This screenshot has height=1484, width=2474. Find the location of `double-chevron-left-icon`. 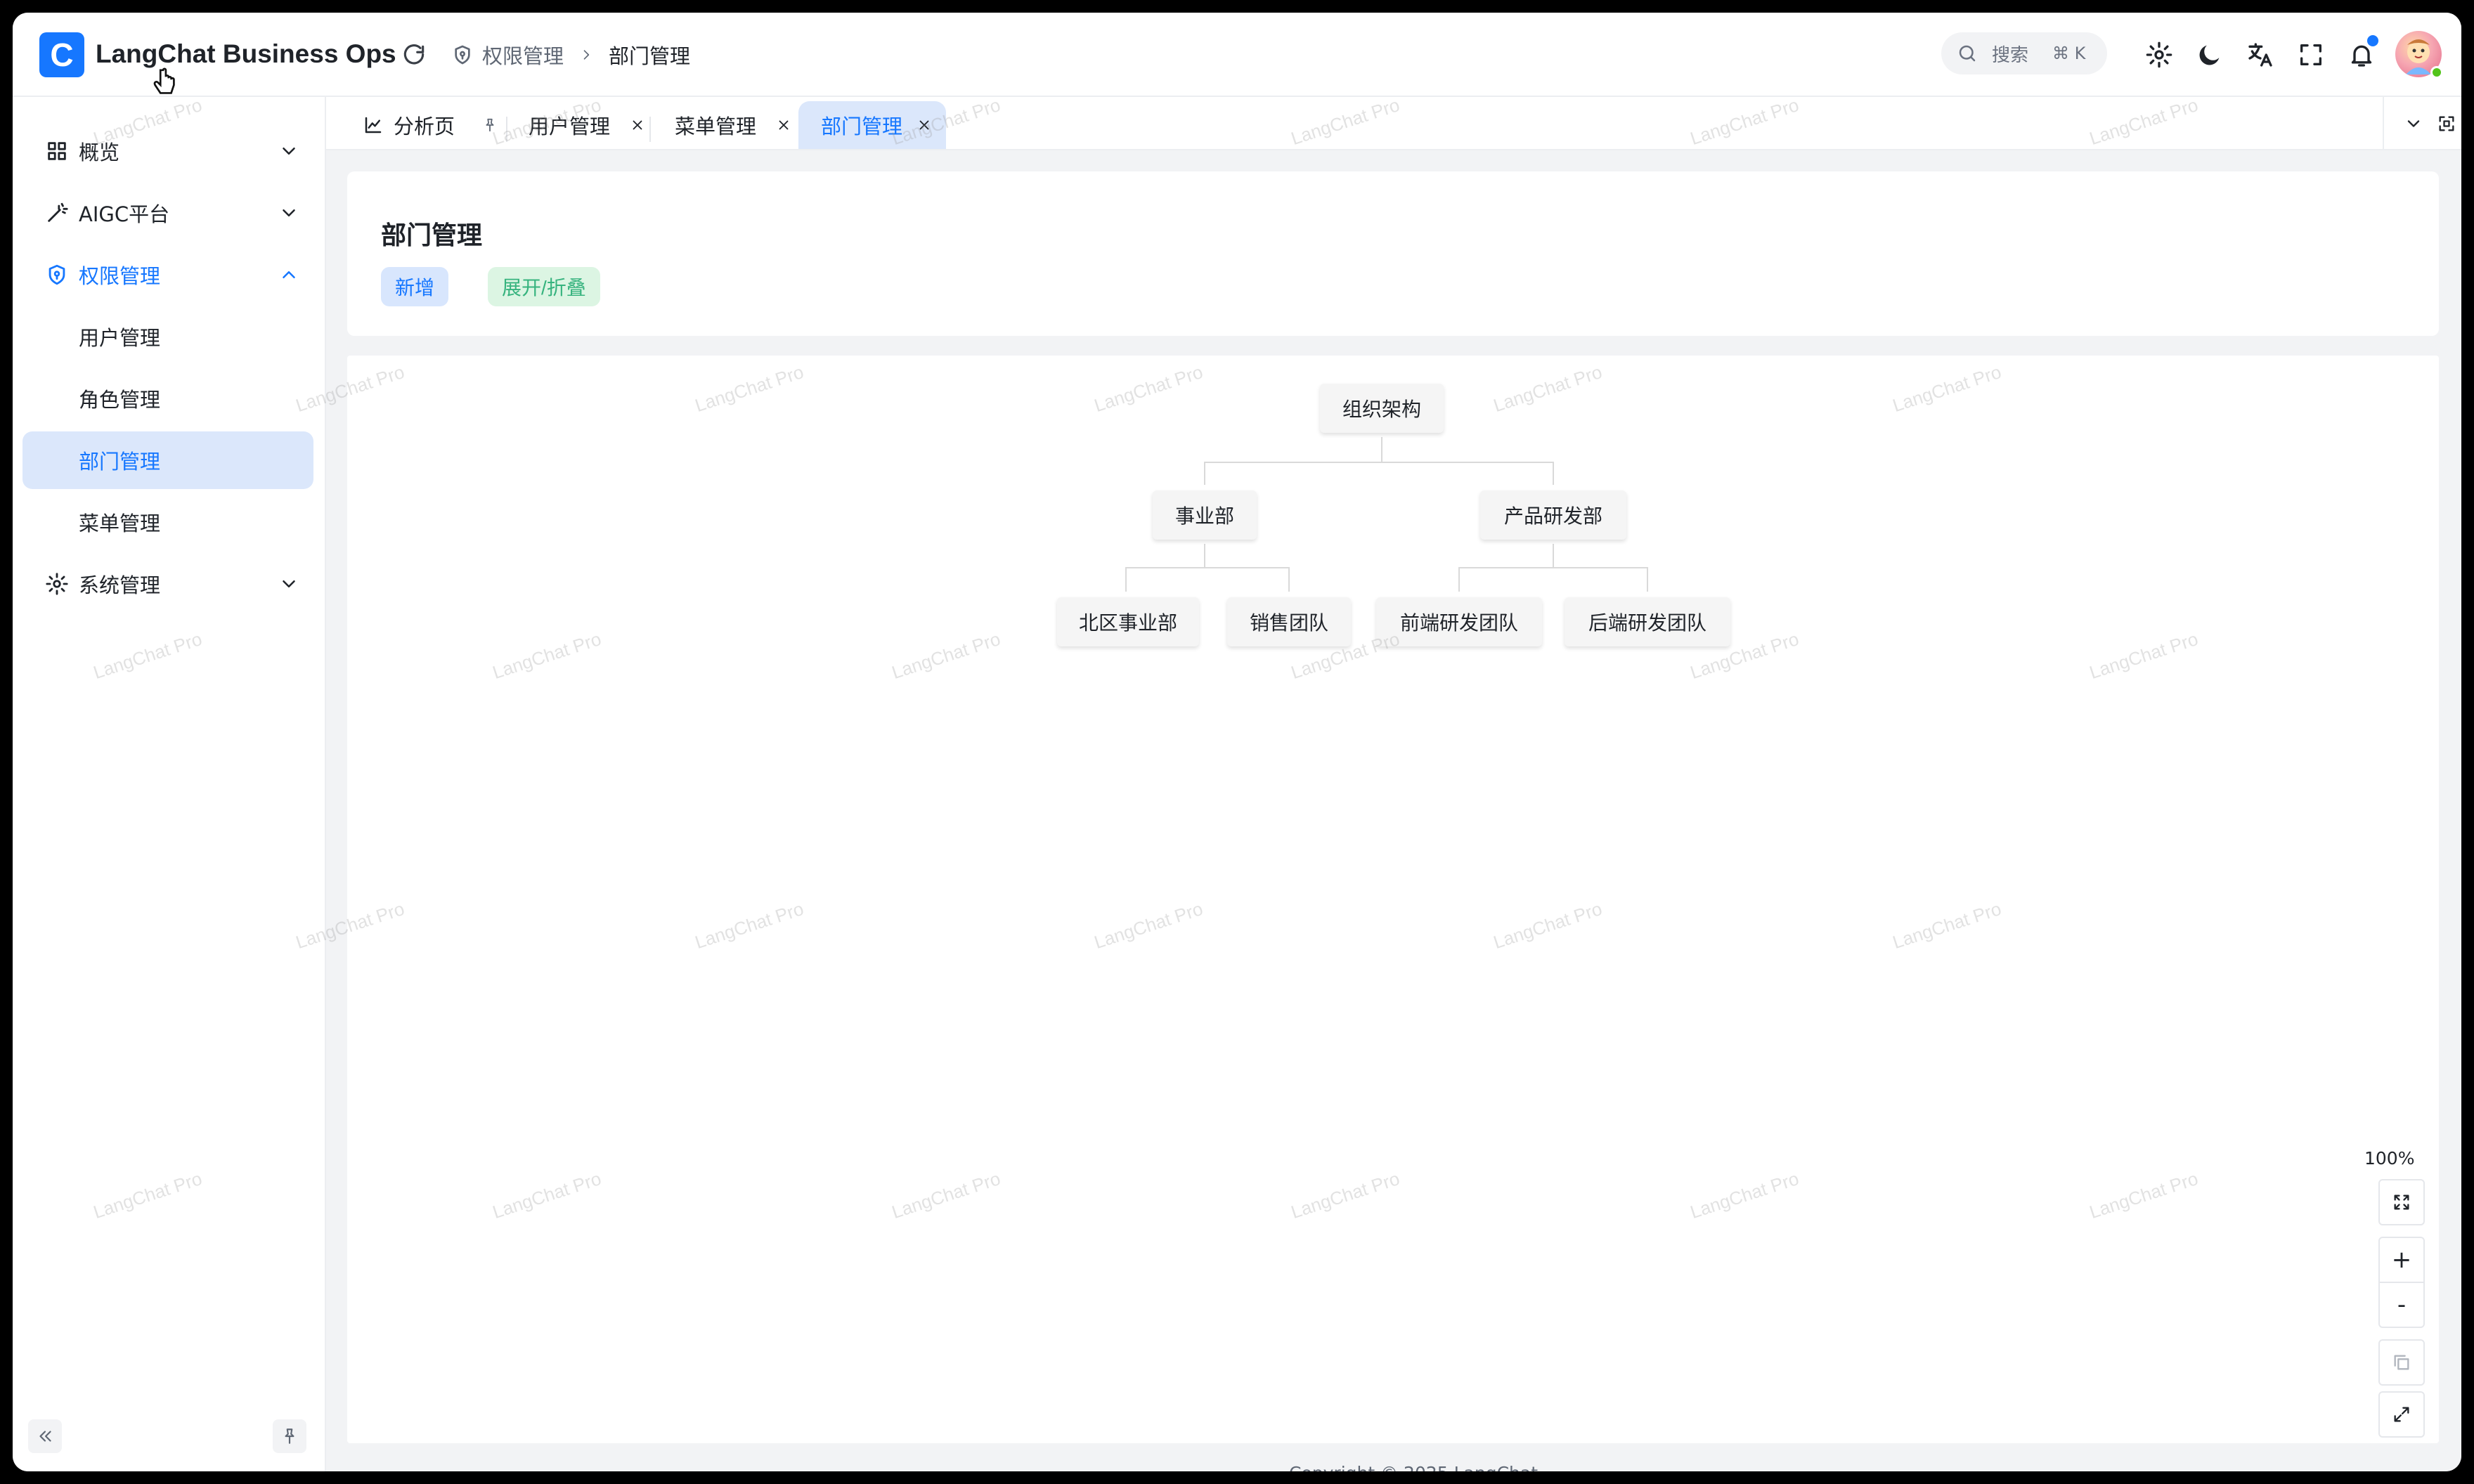

double-chevron-left-icon is located at coordinates (45, 1436).